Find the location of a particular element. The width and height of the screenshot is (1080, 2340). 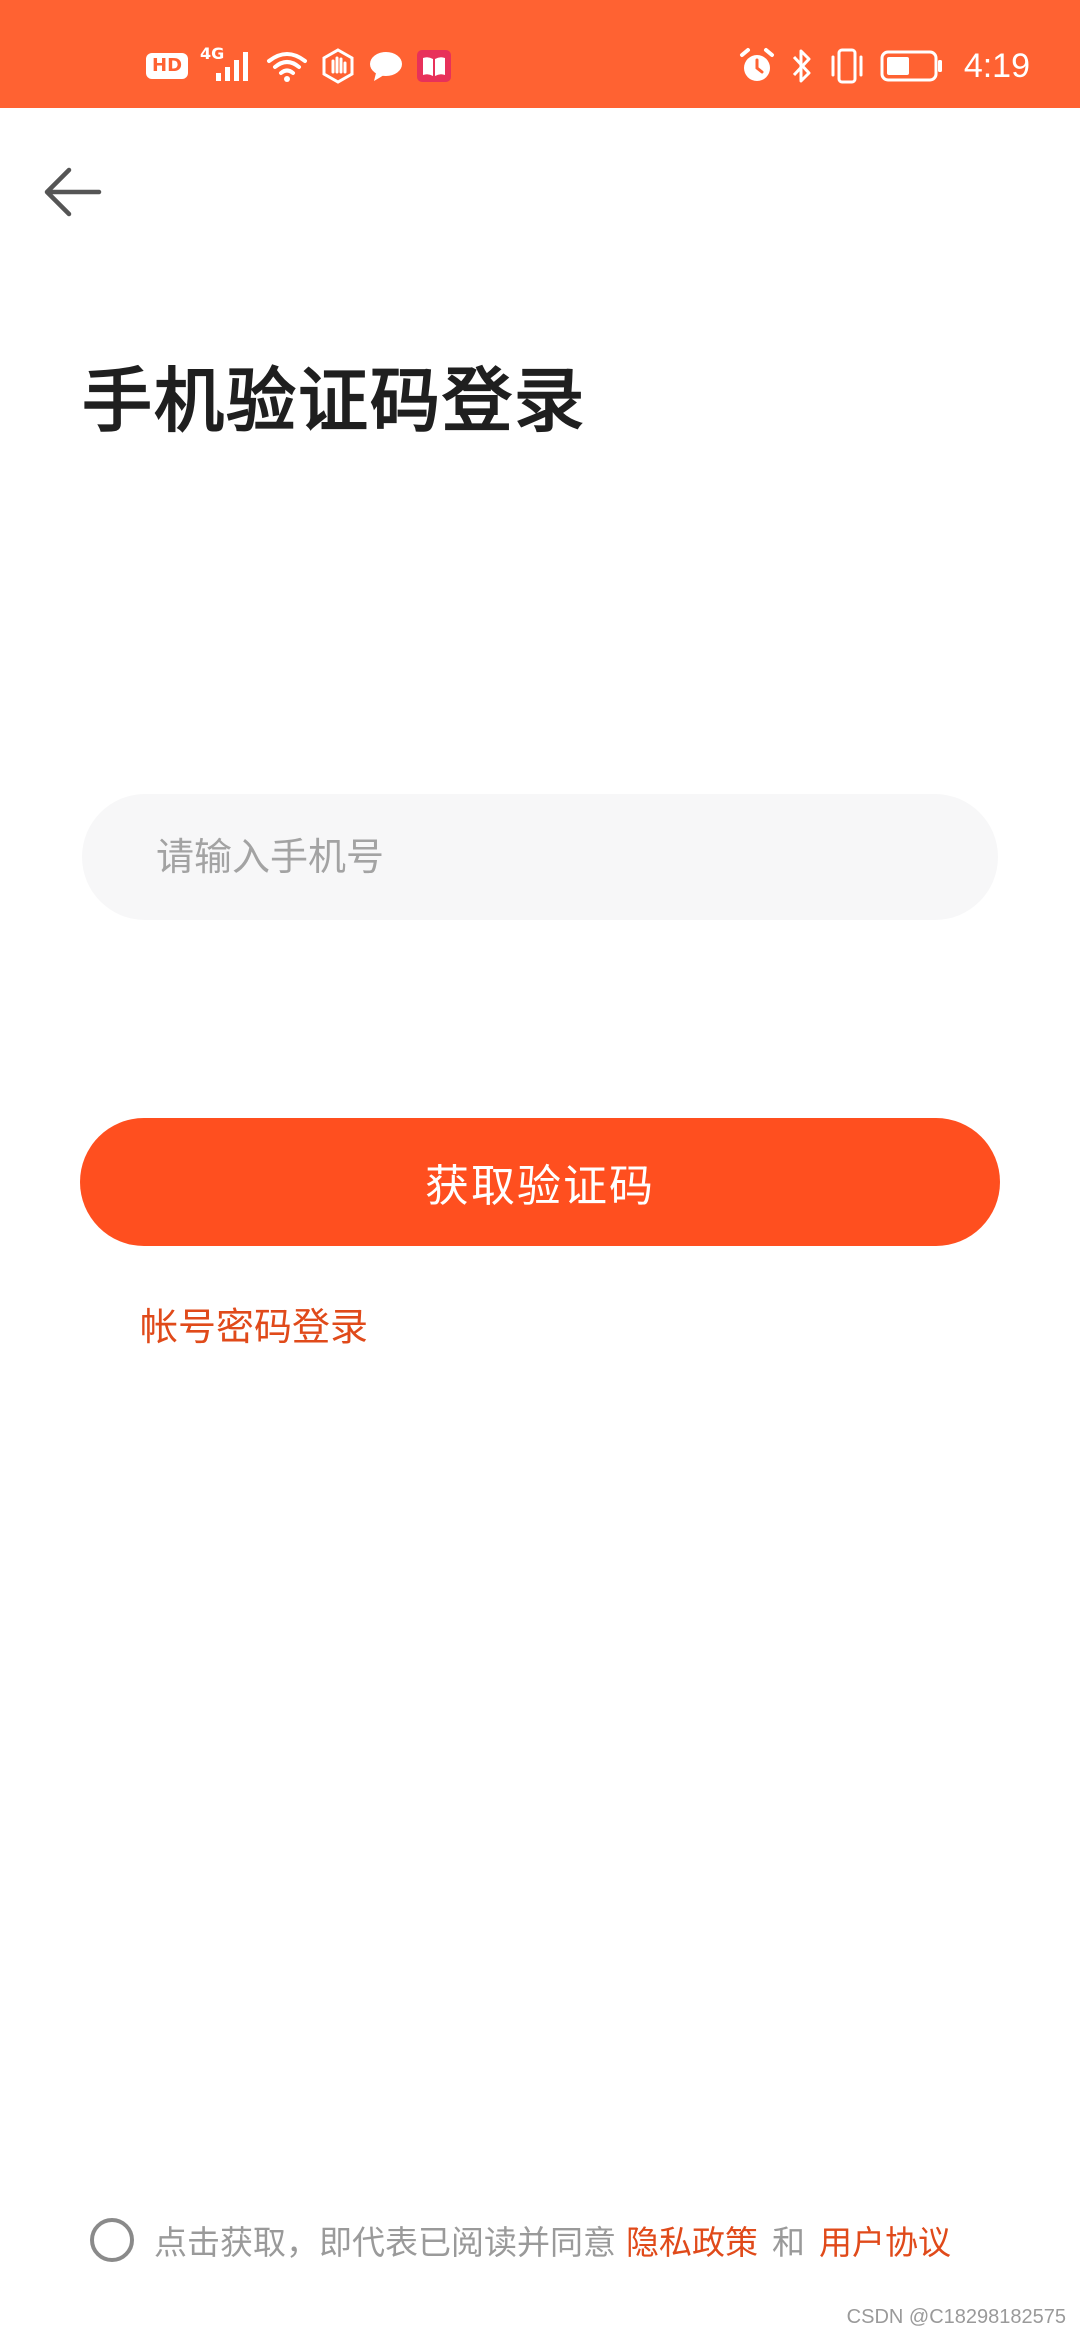

alarm-icon is located at coordinates (757, 66).